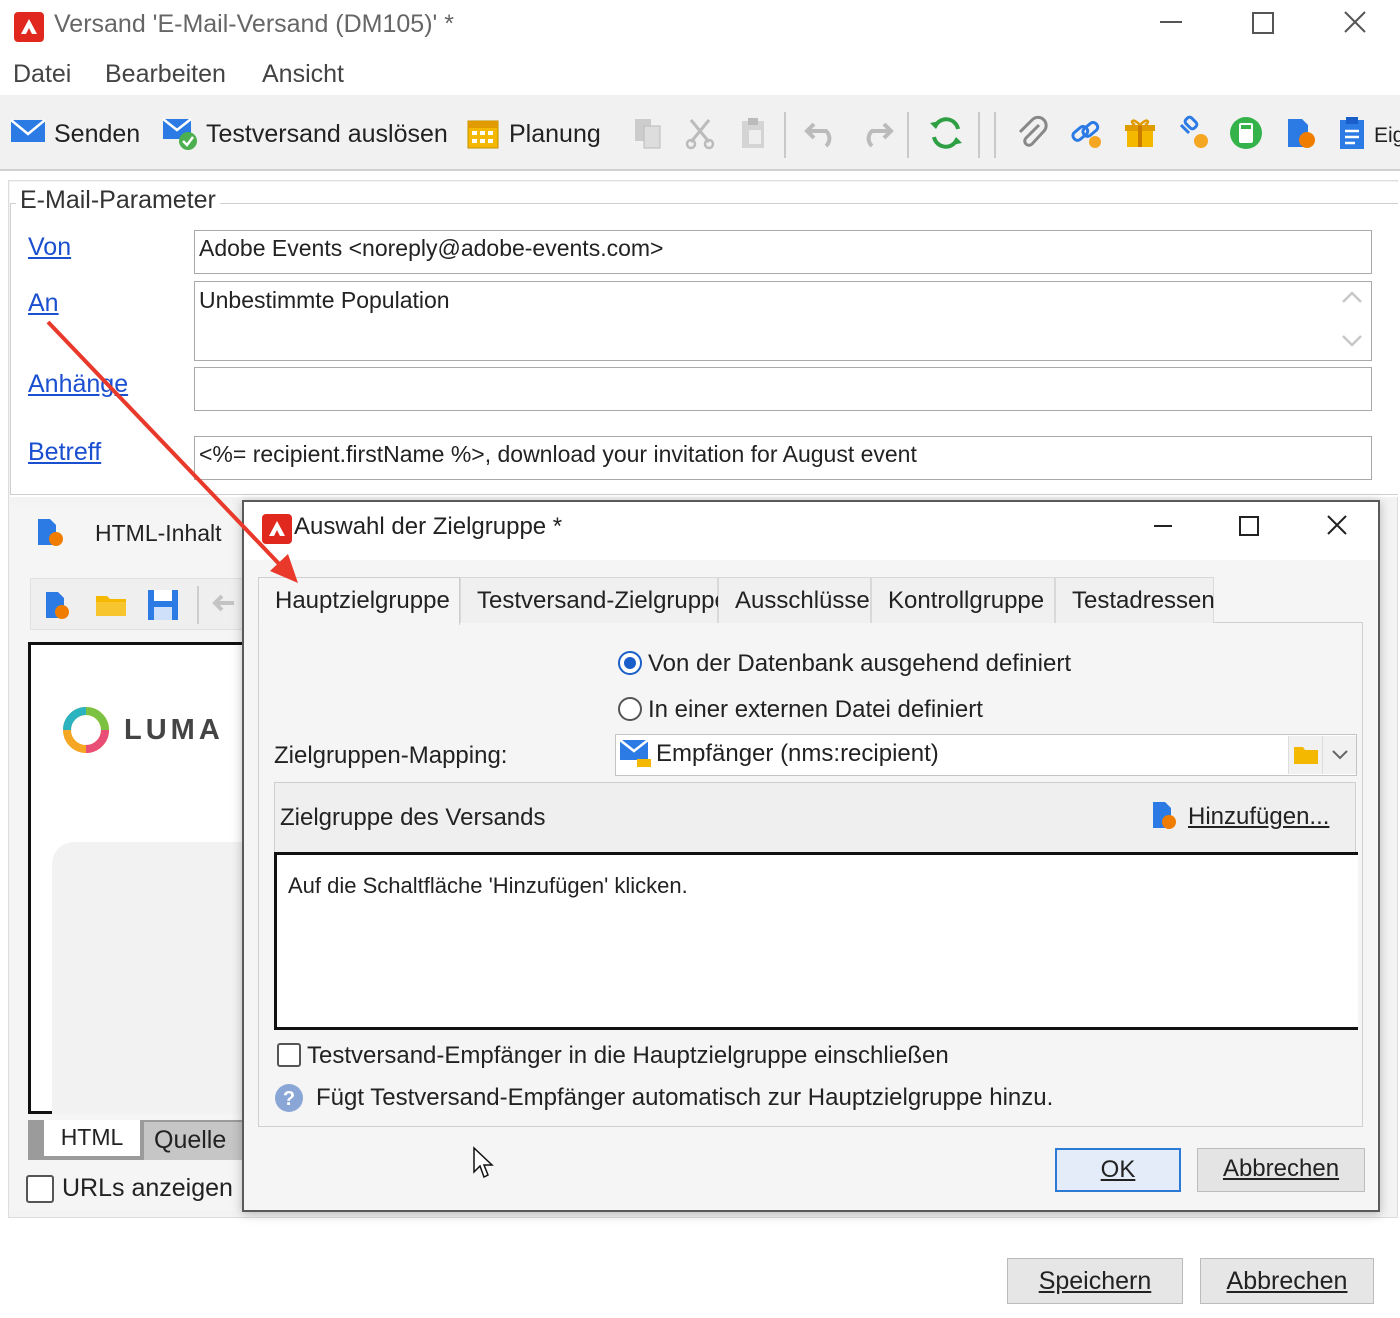 This screenshot has width=1400, height=1318. Describe the element at coordinates (753, 133) in the screenshot. I see `paste-icon` at that location.